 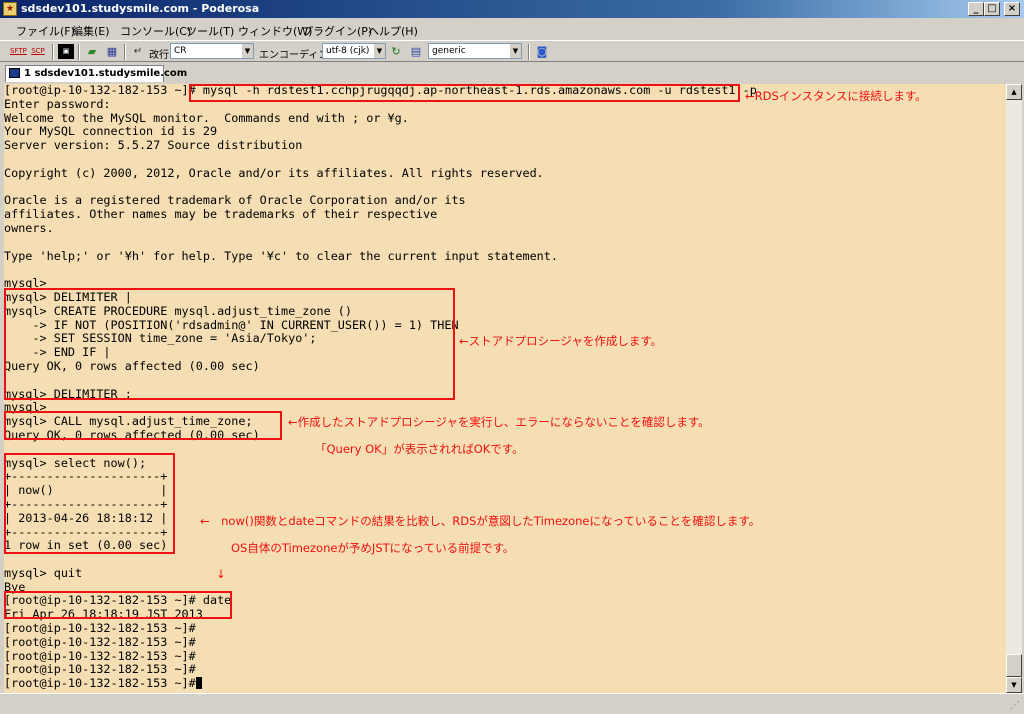 I want to click on terminal-line: Your MySQL connection id is 29, so click(x=111, y=131).